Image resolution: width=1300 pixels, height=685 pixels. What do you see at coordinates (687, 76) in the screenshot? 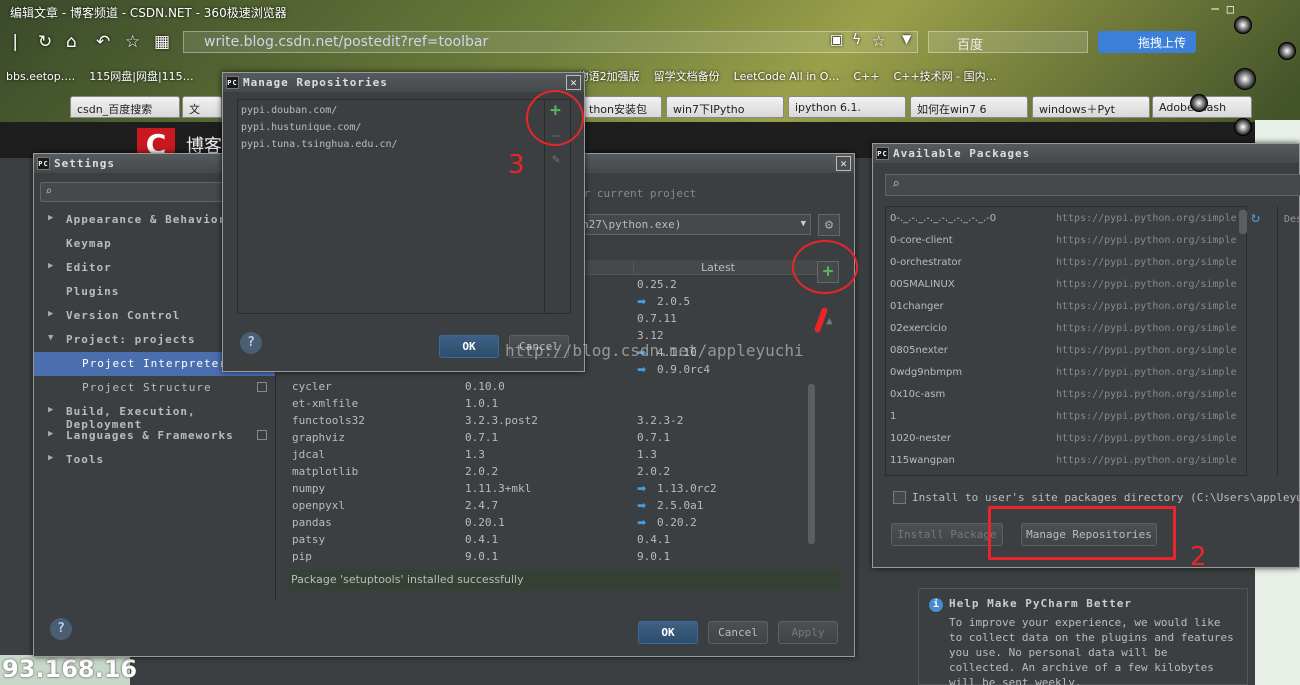
I see `bookmark-item: 留学文档备份` at bounding box center [687, 76].